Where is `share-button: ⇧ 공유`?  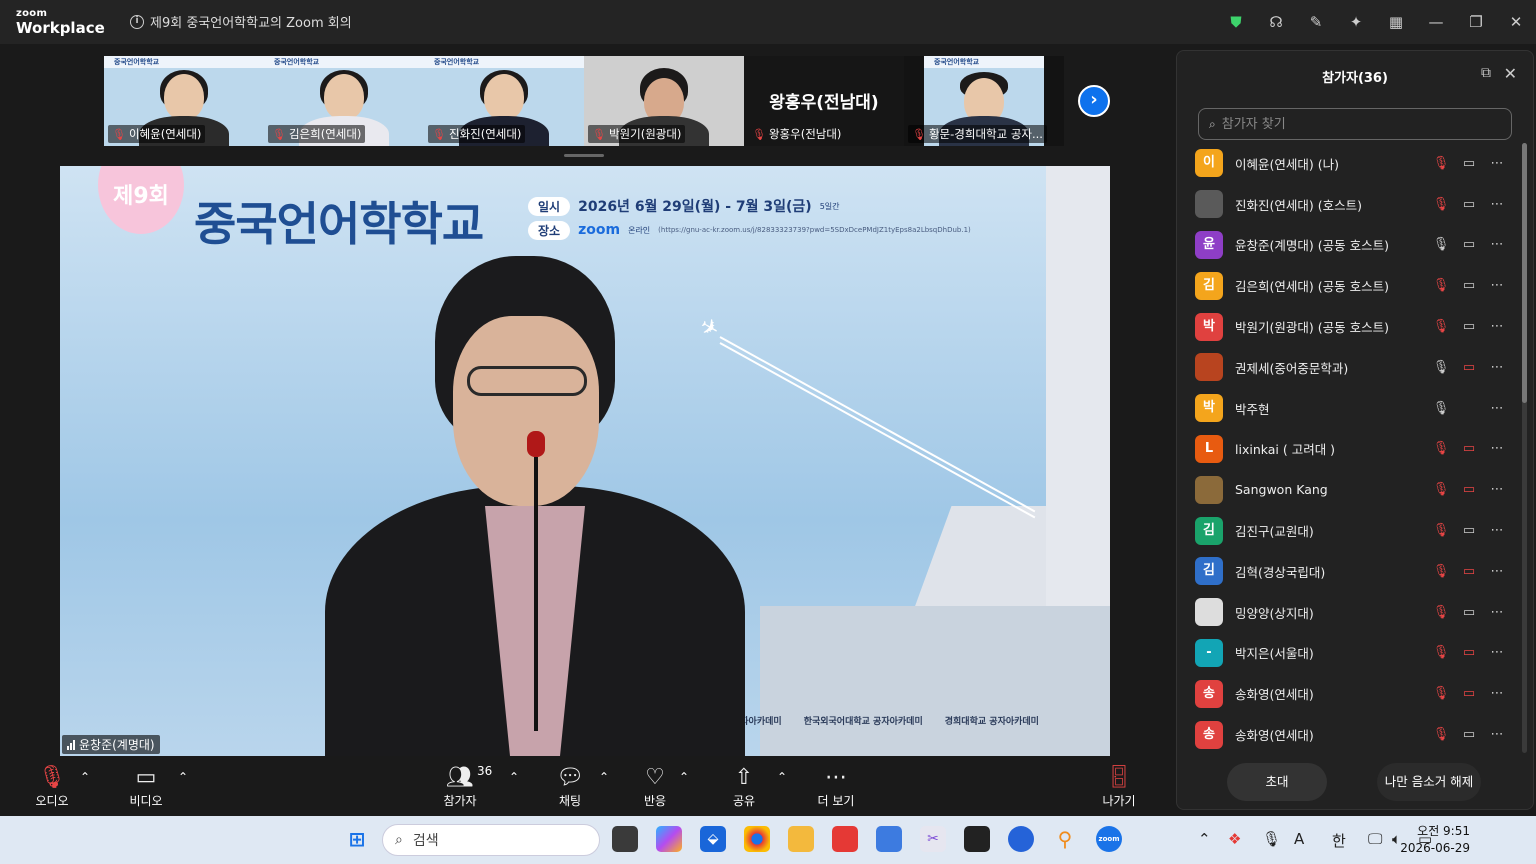
share-button: ⇧ 공유 is located at coordinates (744, 786).